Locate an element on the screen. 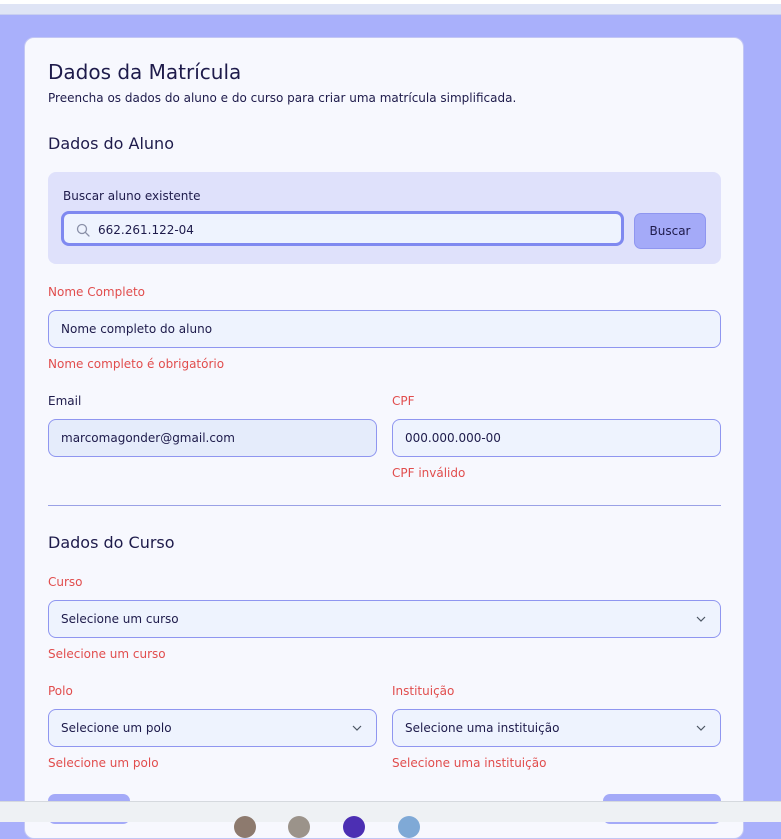  polo-select: Selecione um polo is located at coordinates (212, 728).